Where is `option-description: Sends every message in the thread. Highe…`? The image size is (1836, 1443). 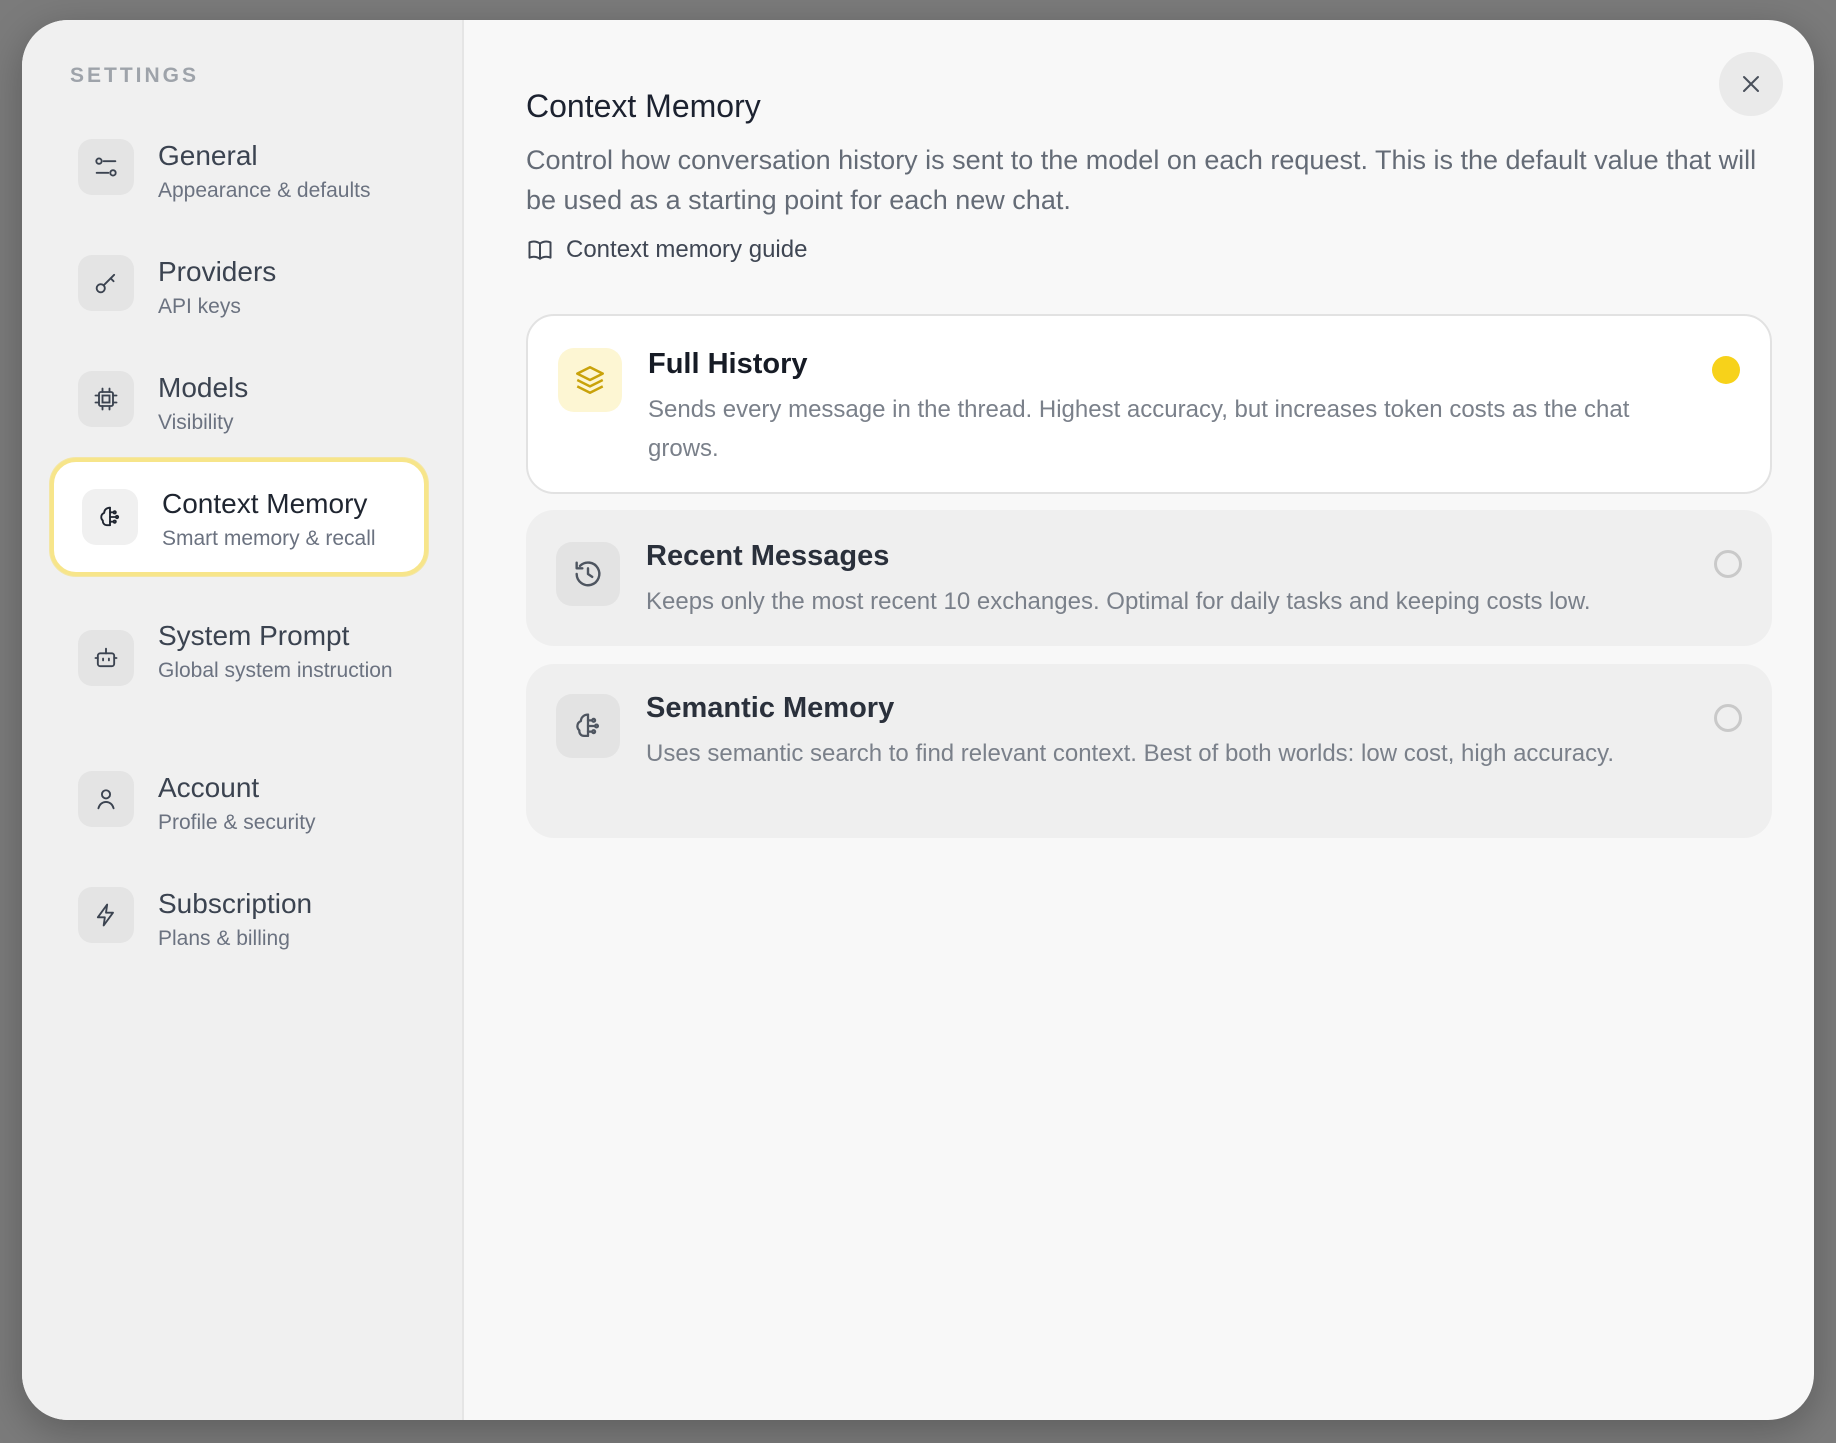 option-description: Sends every message in the thread. Highe… is located at coordinates (1139, 429).